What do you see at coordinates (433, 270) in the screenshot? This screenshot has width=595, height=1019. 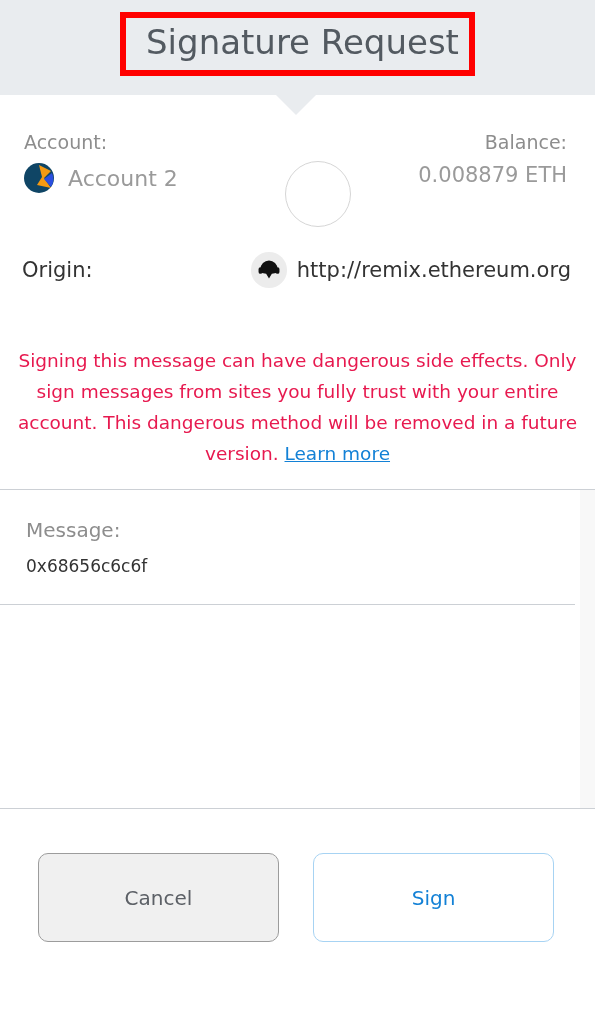 I see `origin-url: http://remix.ethereum.org` at bounding box center [433, 270].